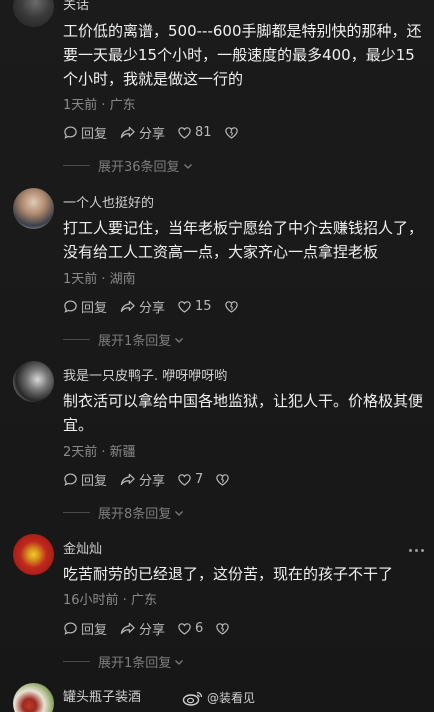  I want to click on username: 罐头瓶子装酒, so click(102, 695).